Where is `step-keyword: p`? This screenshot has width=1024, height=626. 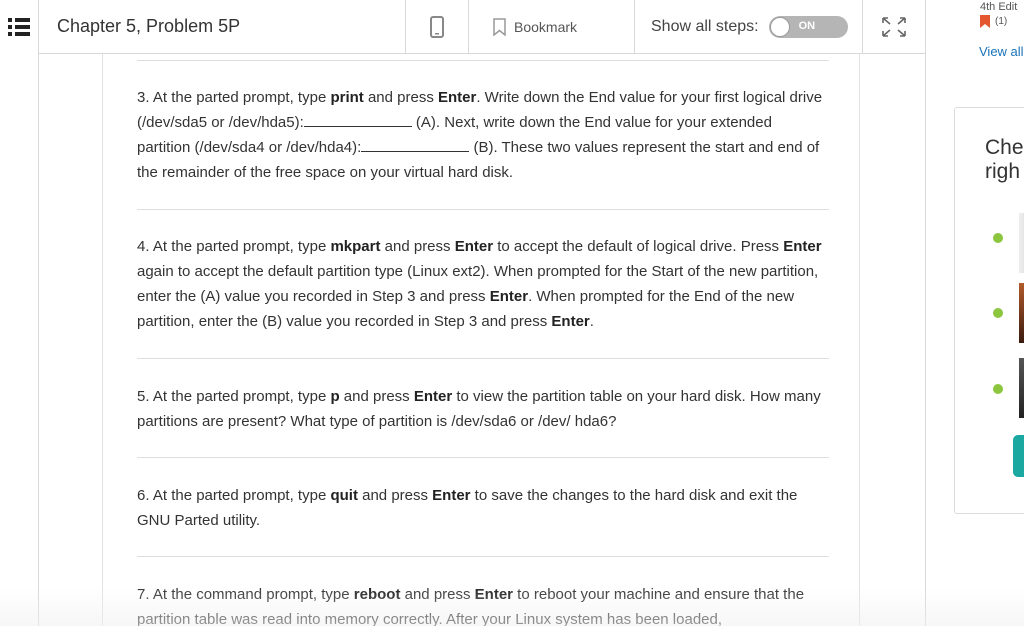
step-keyword: p is located at coordinates (335, 396).